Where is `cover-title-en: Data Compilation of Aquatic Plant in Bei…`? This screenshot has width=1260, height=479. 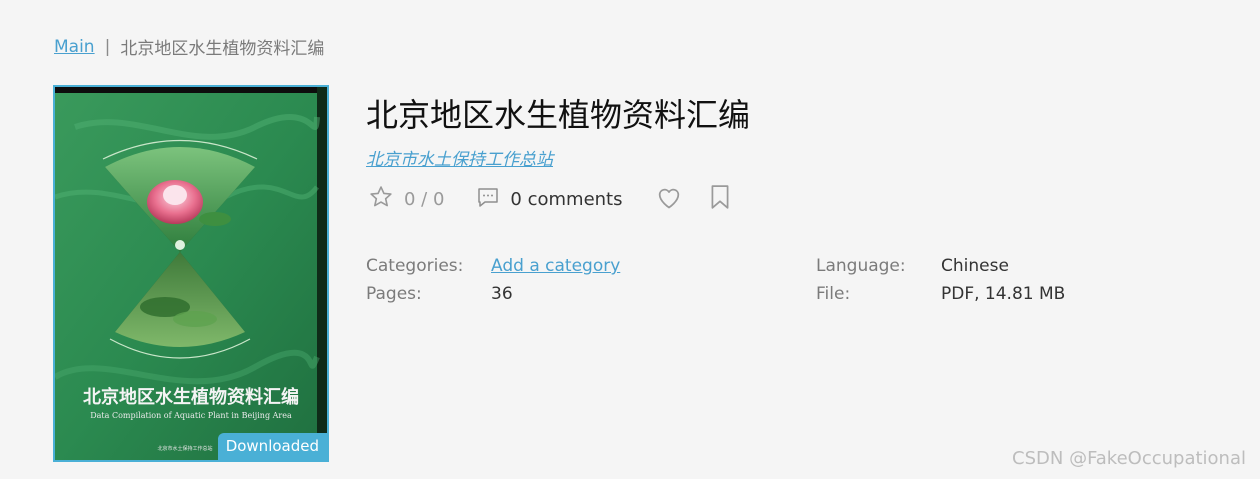
cover-title-en: Data Compilation of Aquatic Plant in Bei… is located at coordinates (191, 415).